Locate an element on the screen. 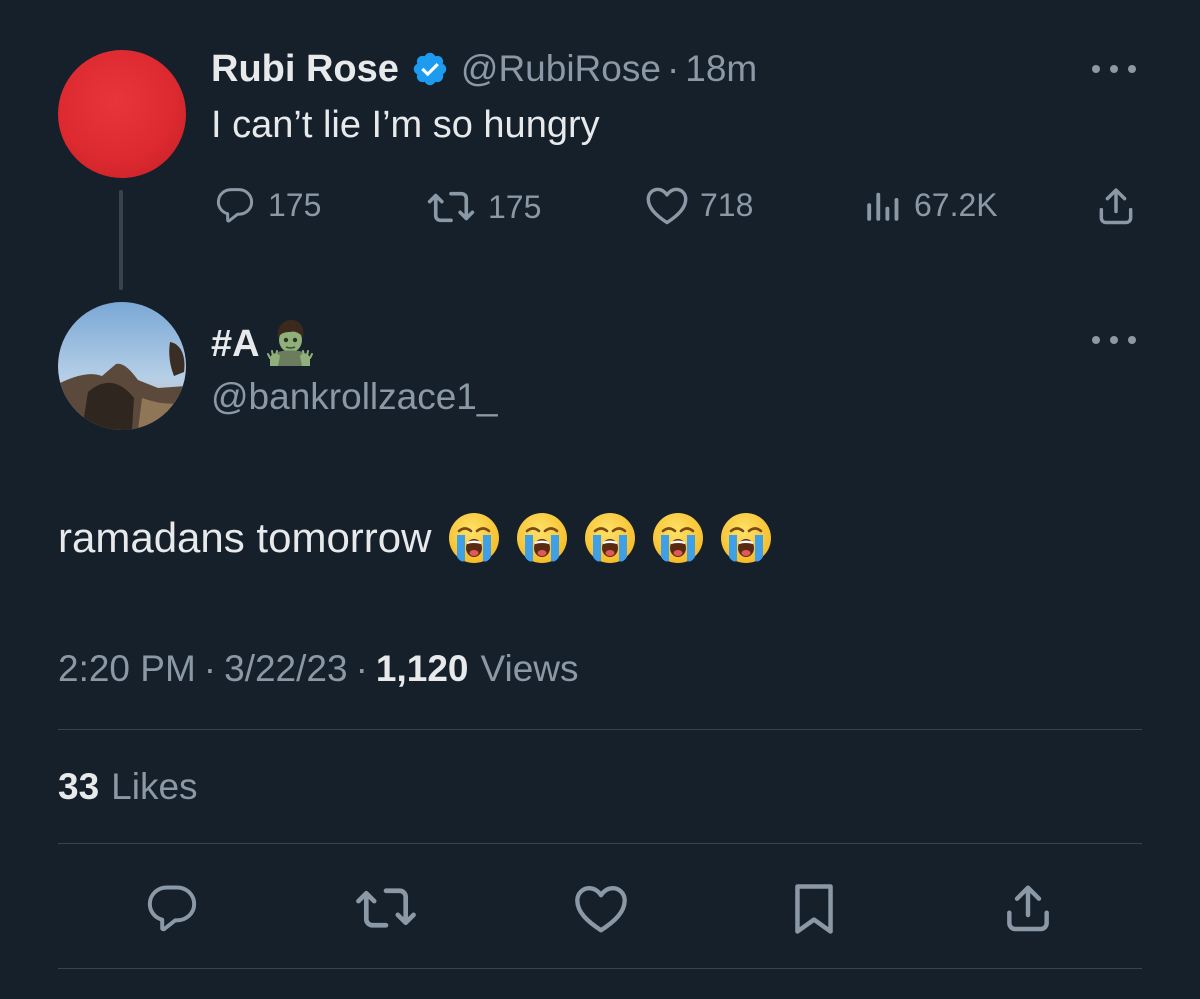 The height and width of the screenshot is (999, 1200). avatar-bankrollzace is located at coordinates (122, 366).